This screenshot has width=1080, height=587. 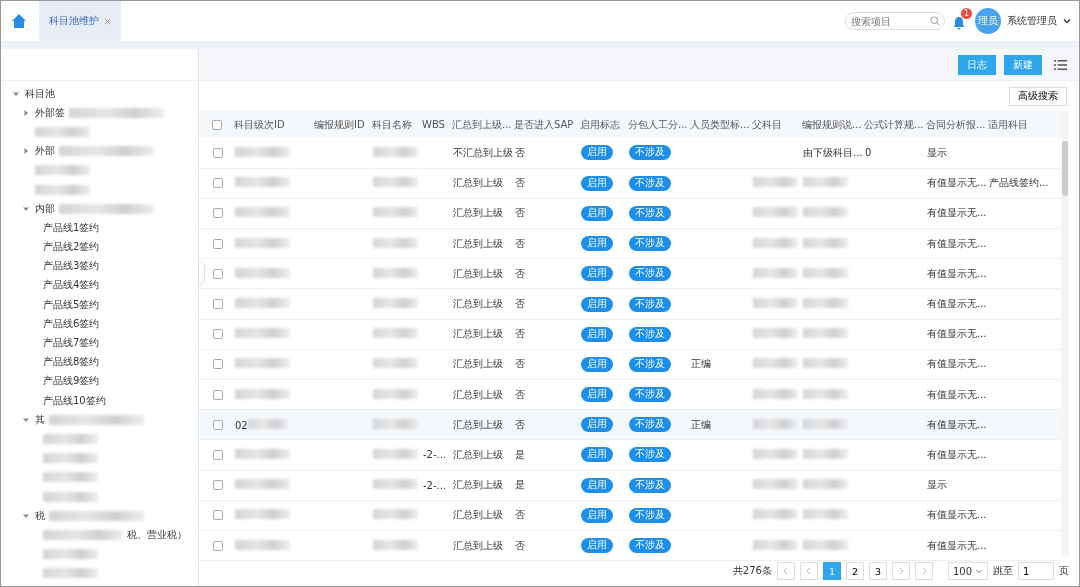 I want to click on tree-item: 产品线5签约, so click(x=71, y=304).